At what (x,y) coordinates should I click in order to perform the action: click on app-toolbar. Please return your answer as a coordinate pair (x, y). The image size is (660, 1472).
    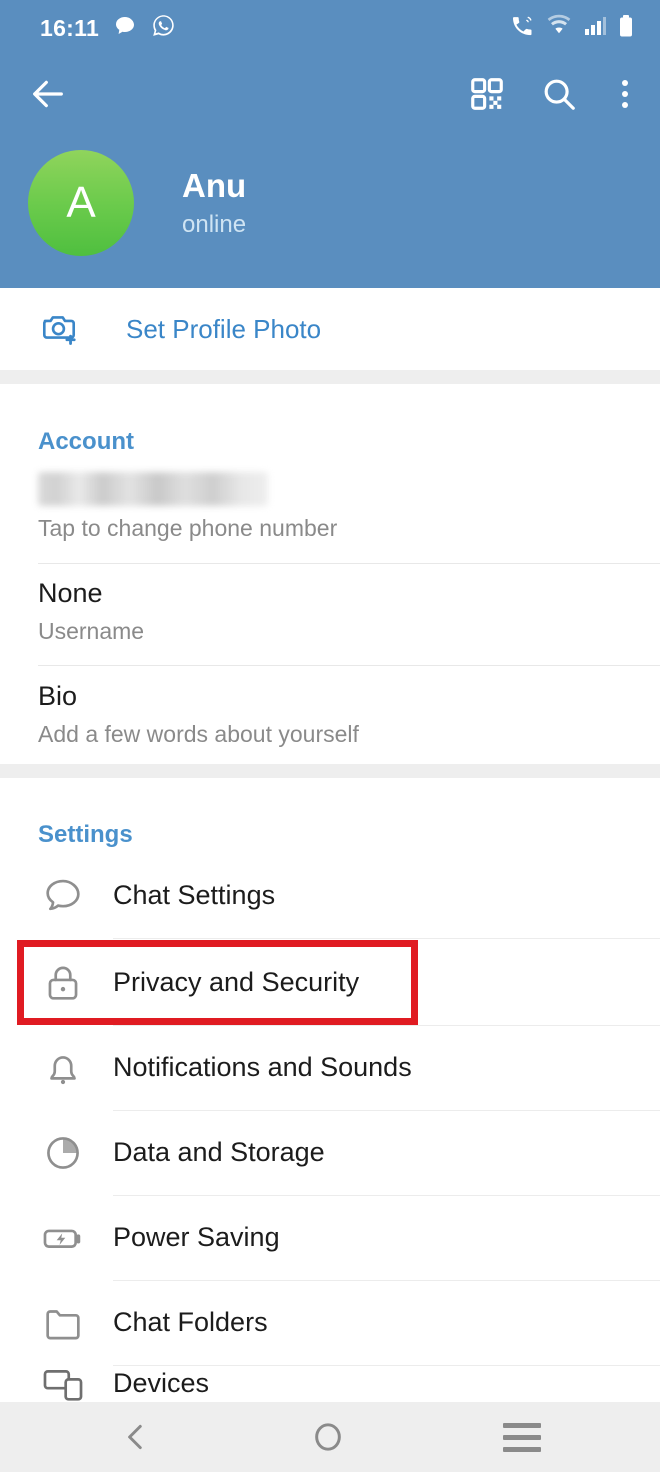
    Looking at the image, I should click on (330, 94).